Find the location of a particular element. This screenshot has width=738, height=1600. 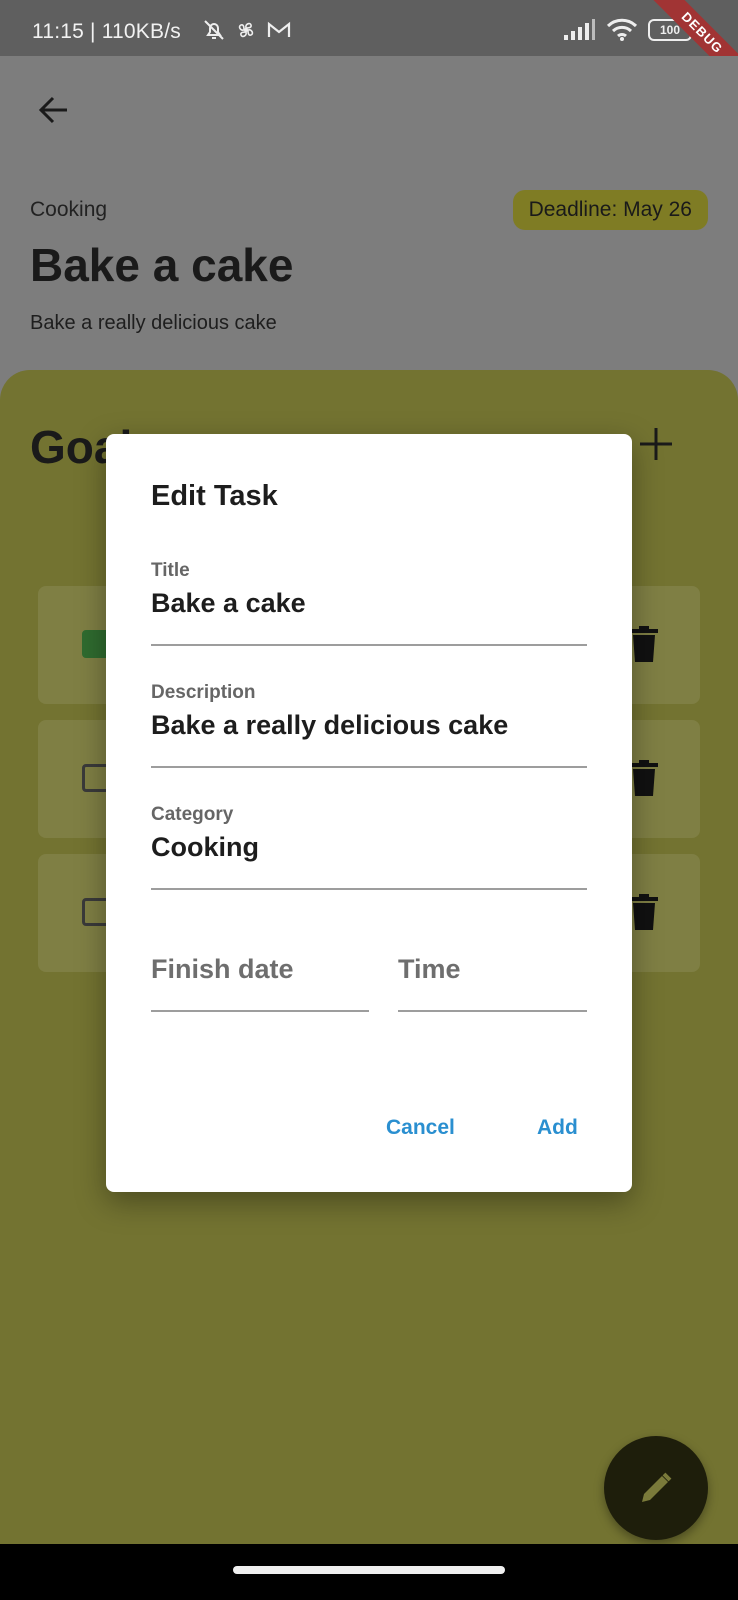

page-title: Bake a cake is located at coordinates (162, 265).